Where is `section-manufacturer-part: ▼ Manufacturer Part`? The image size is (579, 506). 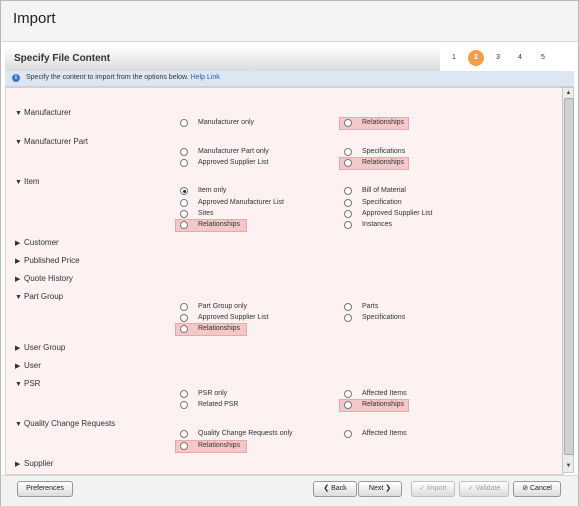
section-manufacturer-part: ▼ Manufacturer Part is located at coordinates (51, 141).